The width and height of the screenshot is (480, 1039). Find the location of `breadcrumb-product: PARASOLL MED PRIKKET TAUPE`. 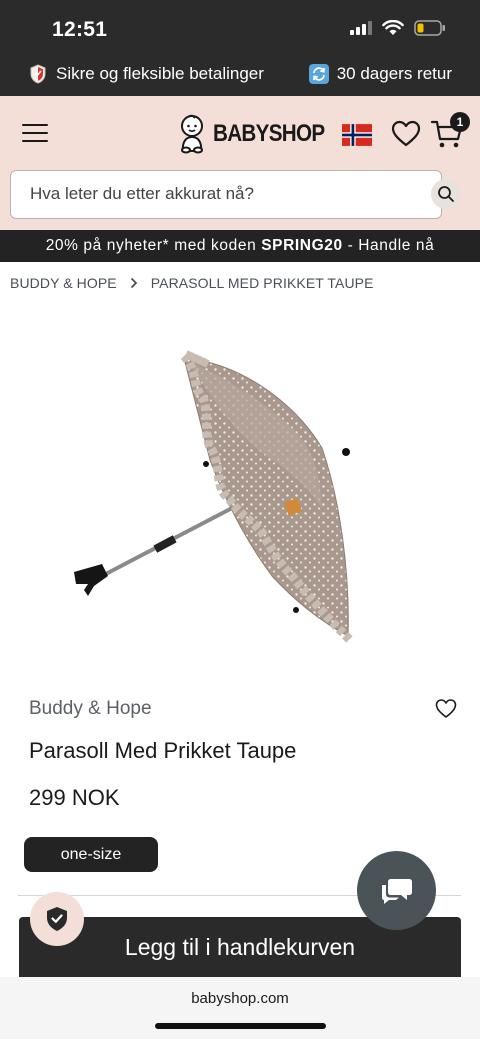

breadcrumb-product: PARASOLL MED PRIKKET TAUPE is located at coordinates (262, 283).